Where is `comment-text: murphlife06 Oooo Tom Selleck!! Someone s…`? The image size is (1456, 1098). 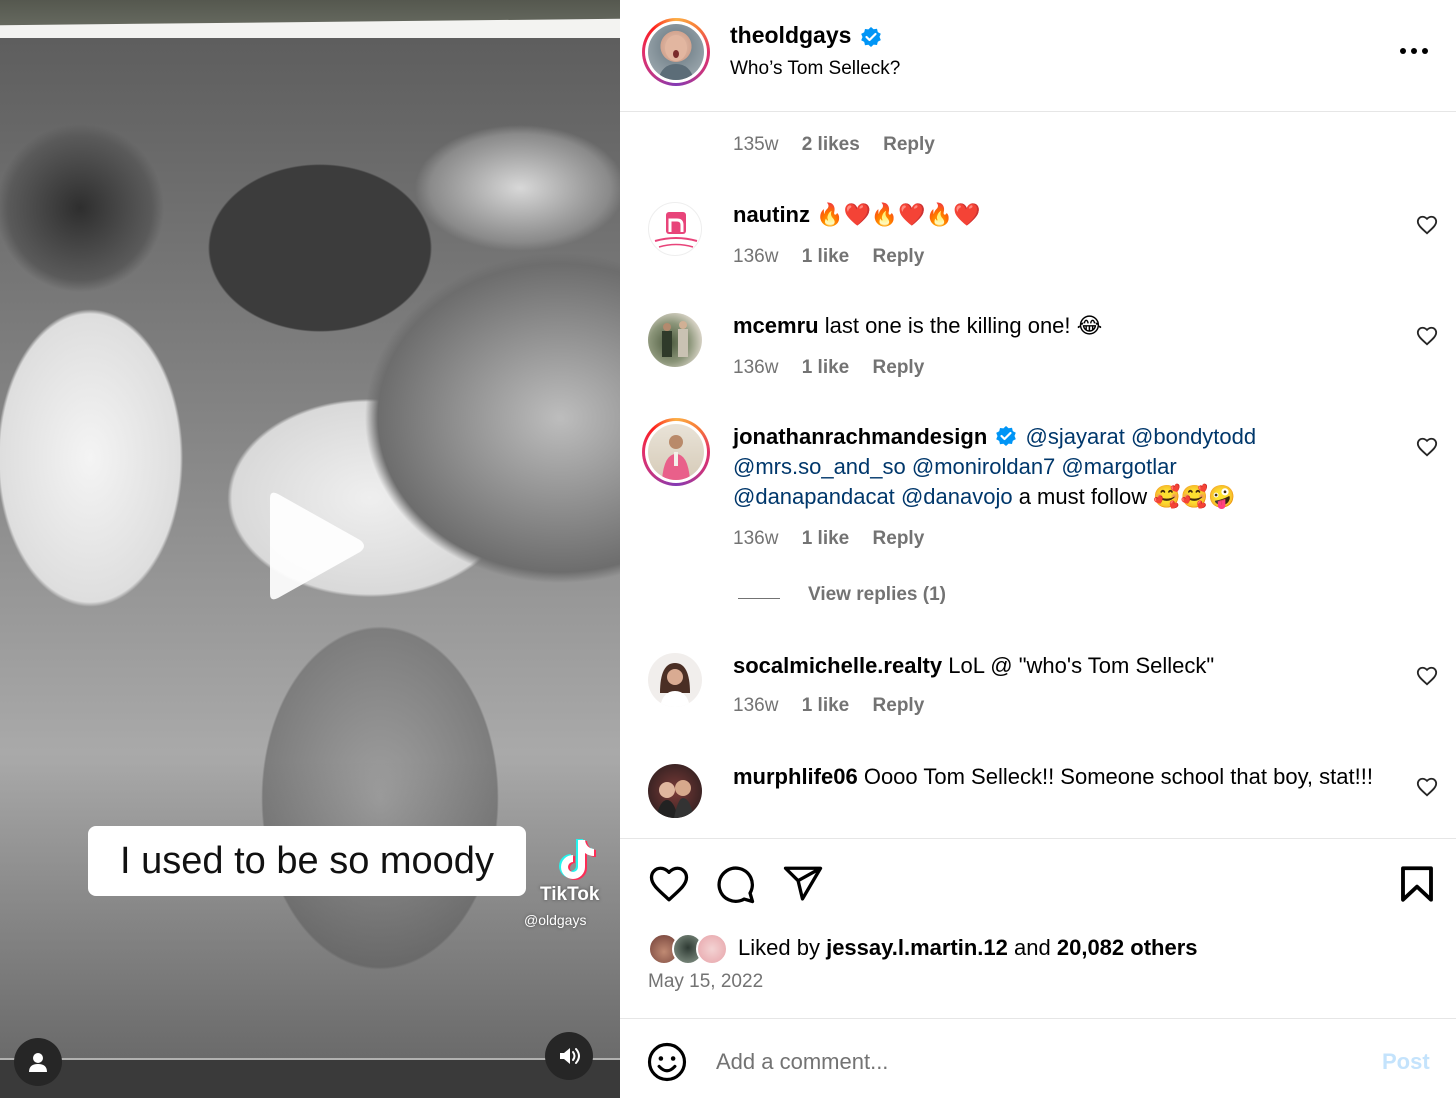
comment-text: murphlife06 Oooo Tom Selleck!! Someone s… is located at coordinates (1063, 777).